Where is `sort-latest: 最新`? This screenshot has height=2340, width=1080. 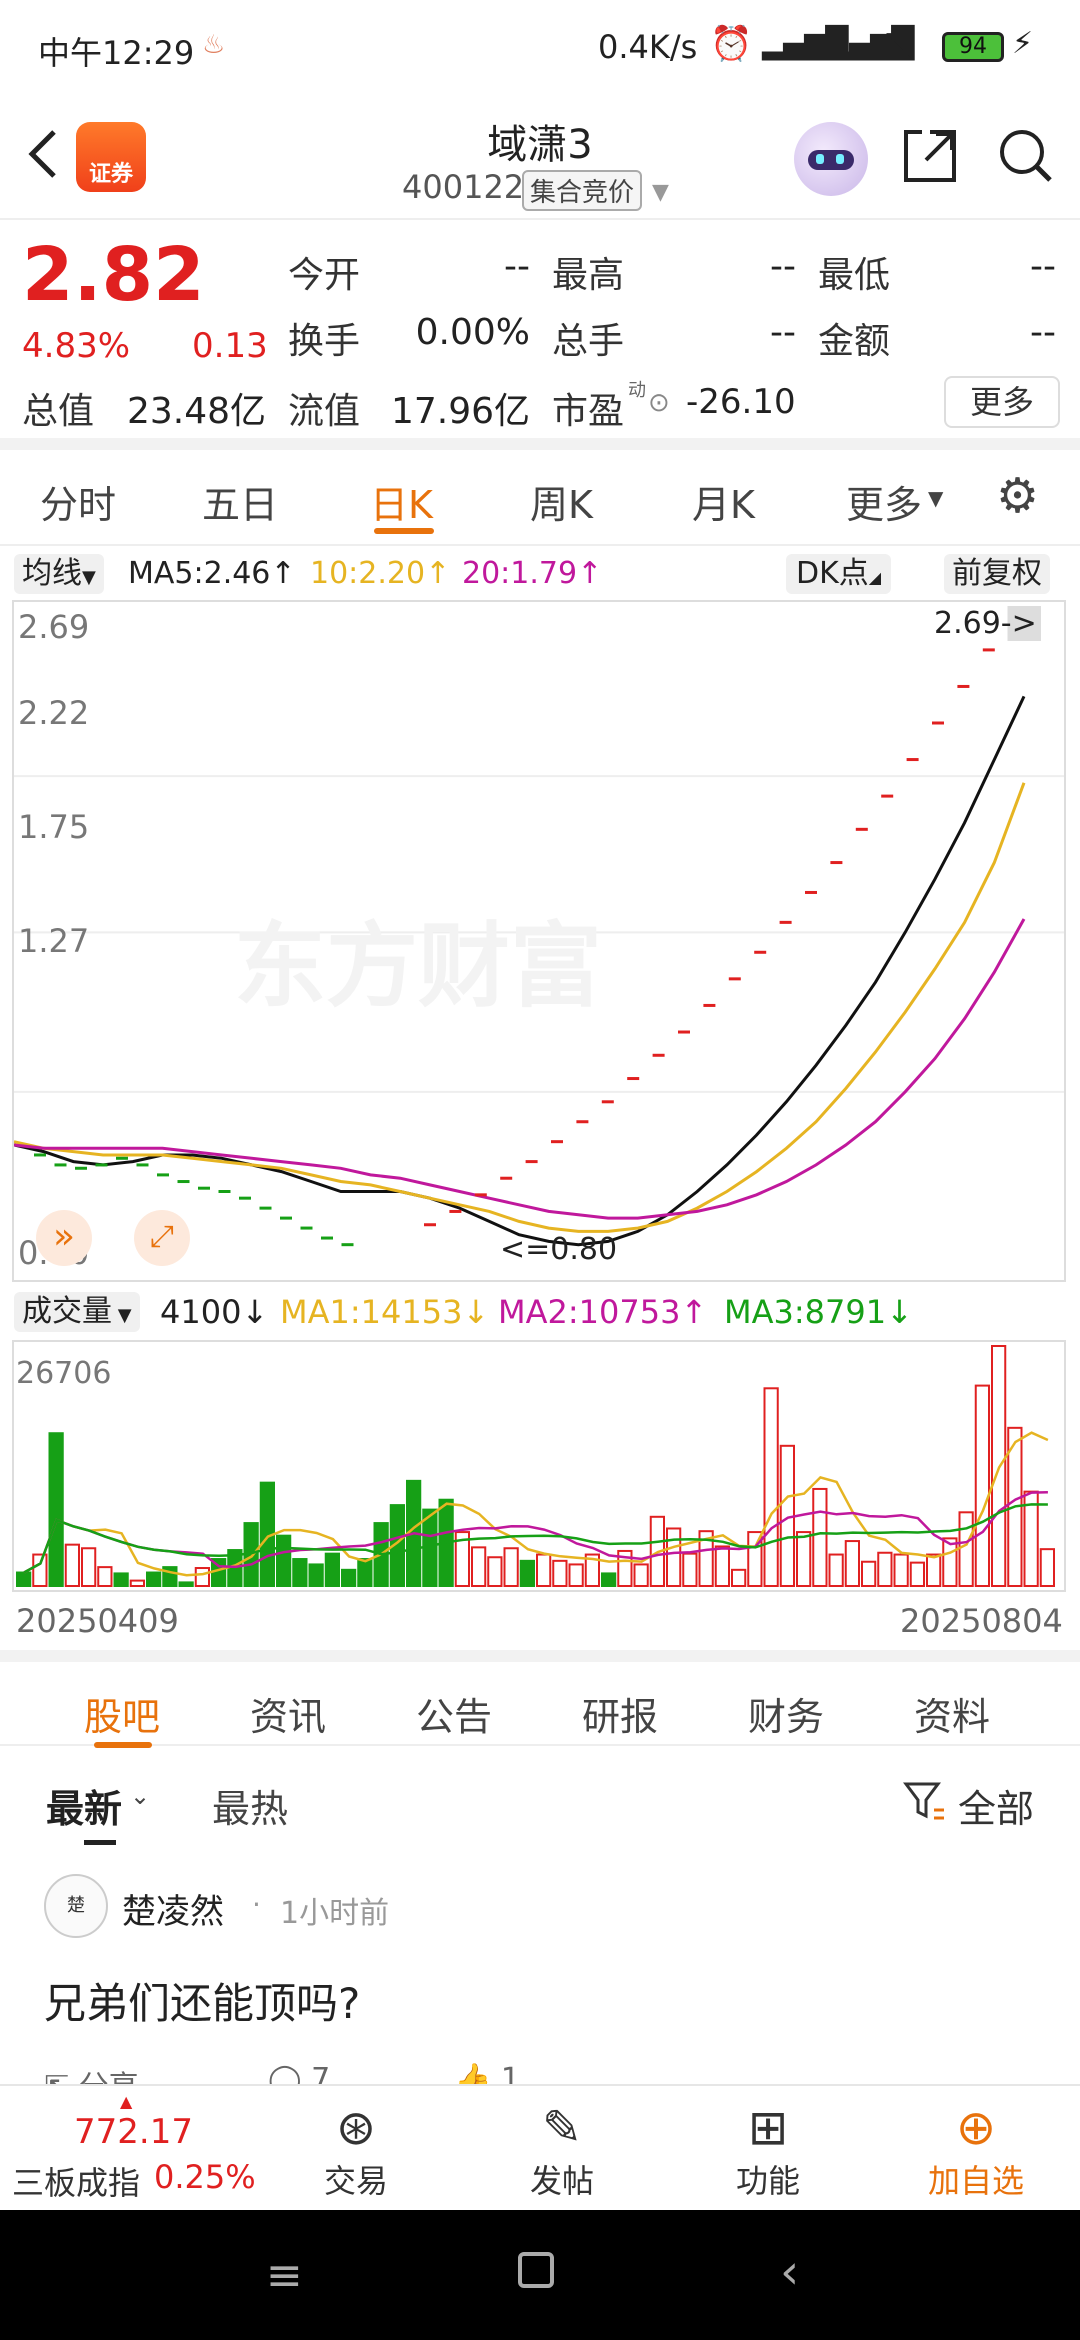 sort-latest: 最新 is located at coordinates (84, 1805).